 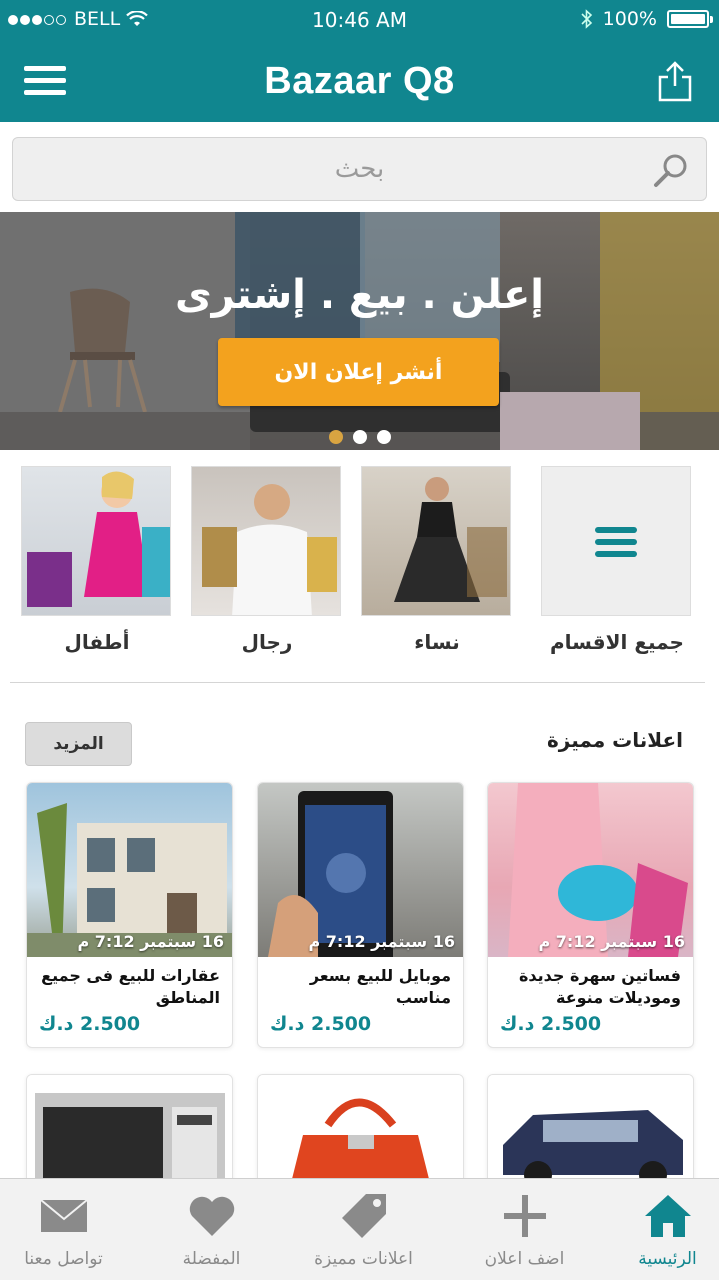 I want to click on featured-header: اعلانات مميزة المزيد, so click(x=359, y=743).